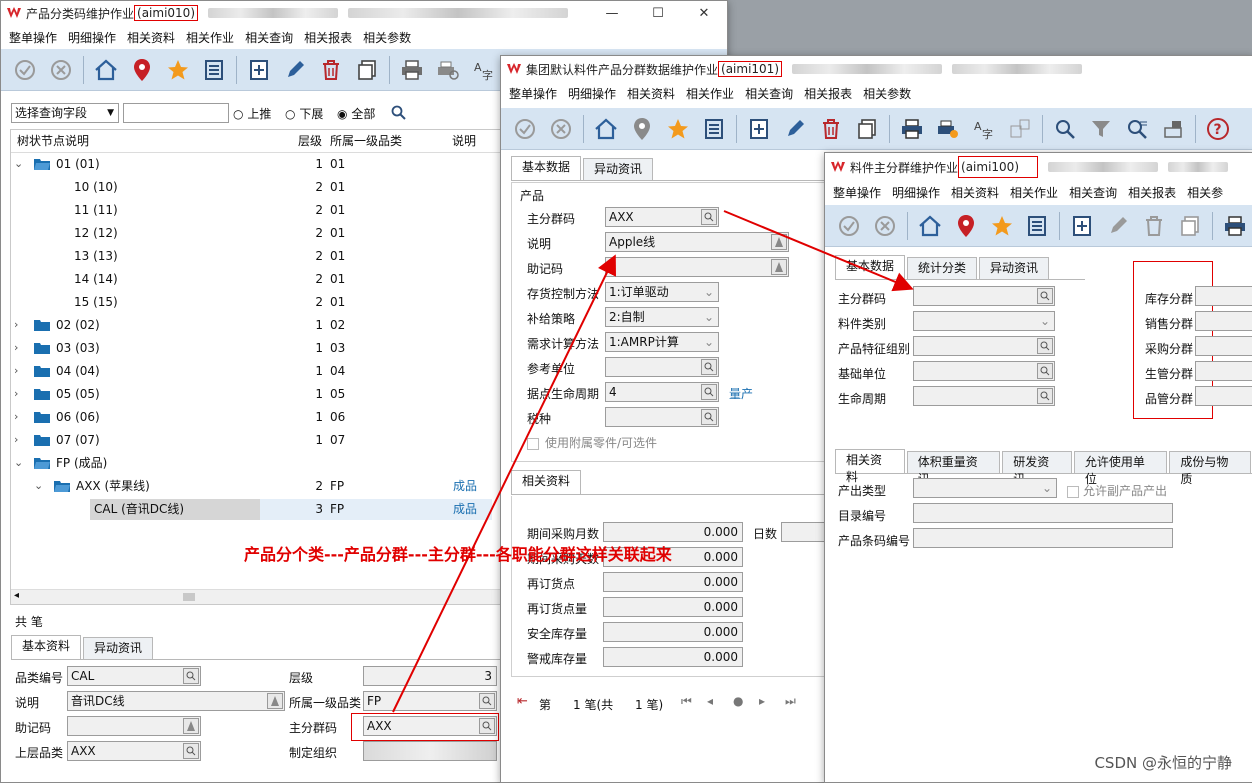 Image resolution: width=1252 pixels, height=783 pixels. Describe the element at coordinates (1205, 192) in the screenshot. I see `menu-item: 相关参` at that location.